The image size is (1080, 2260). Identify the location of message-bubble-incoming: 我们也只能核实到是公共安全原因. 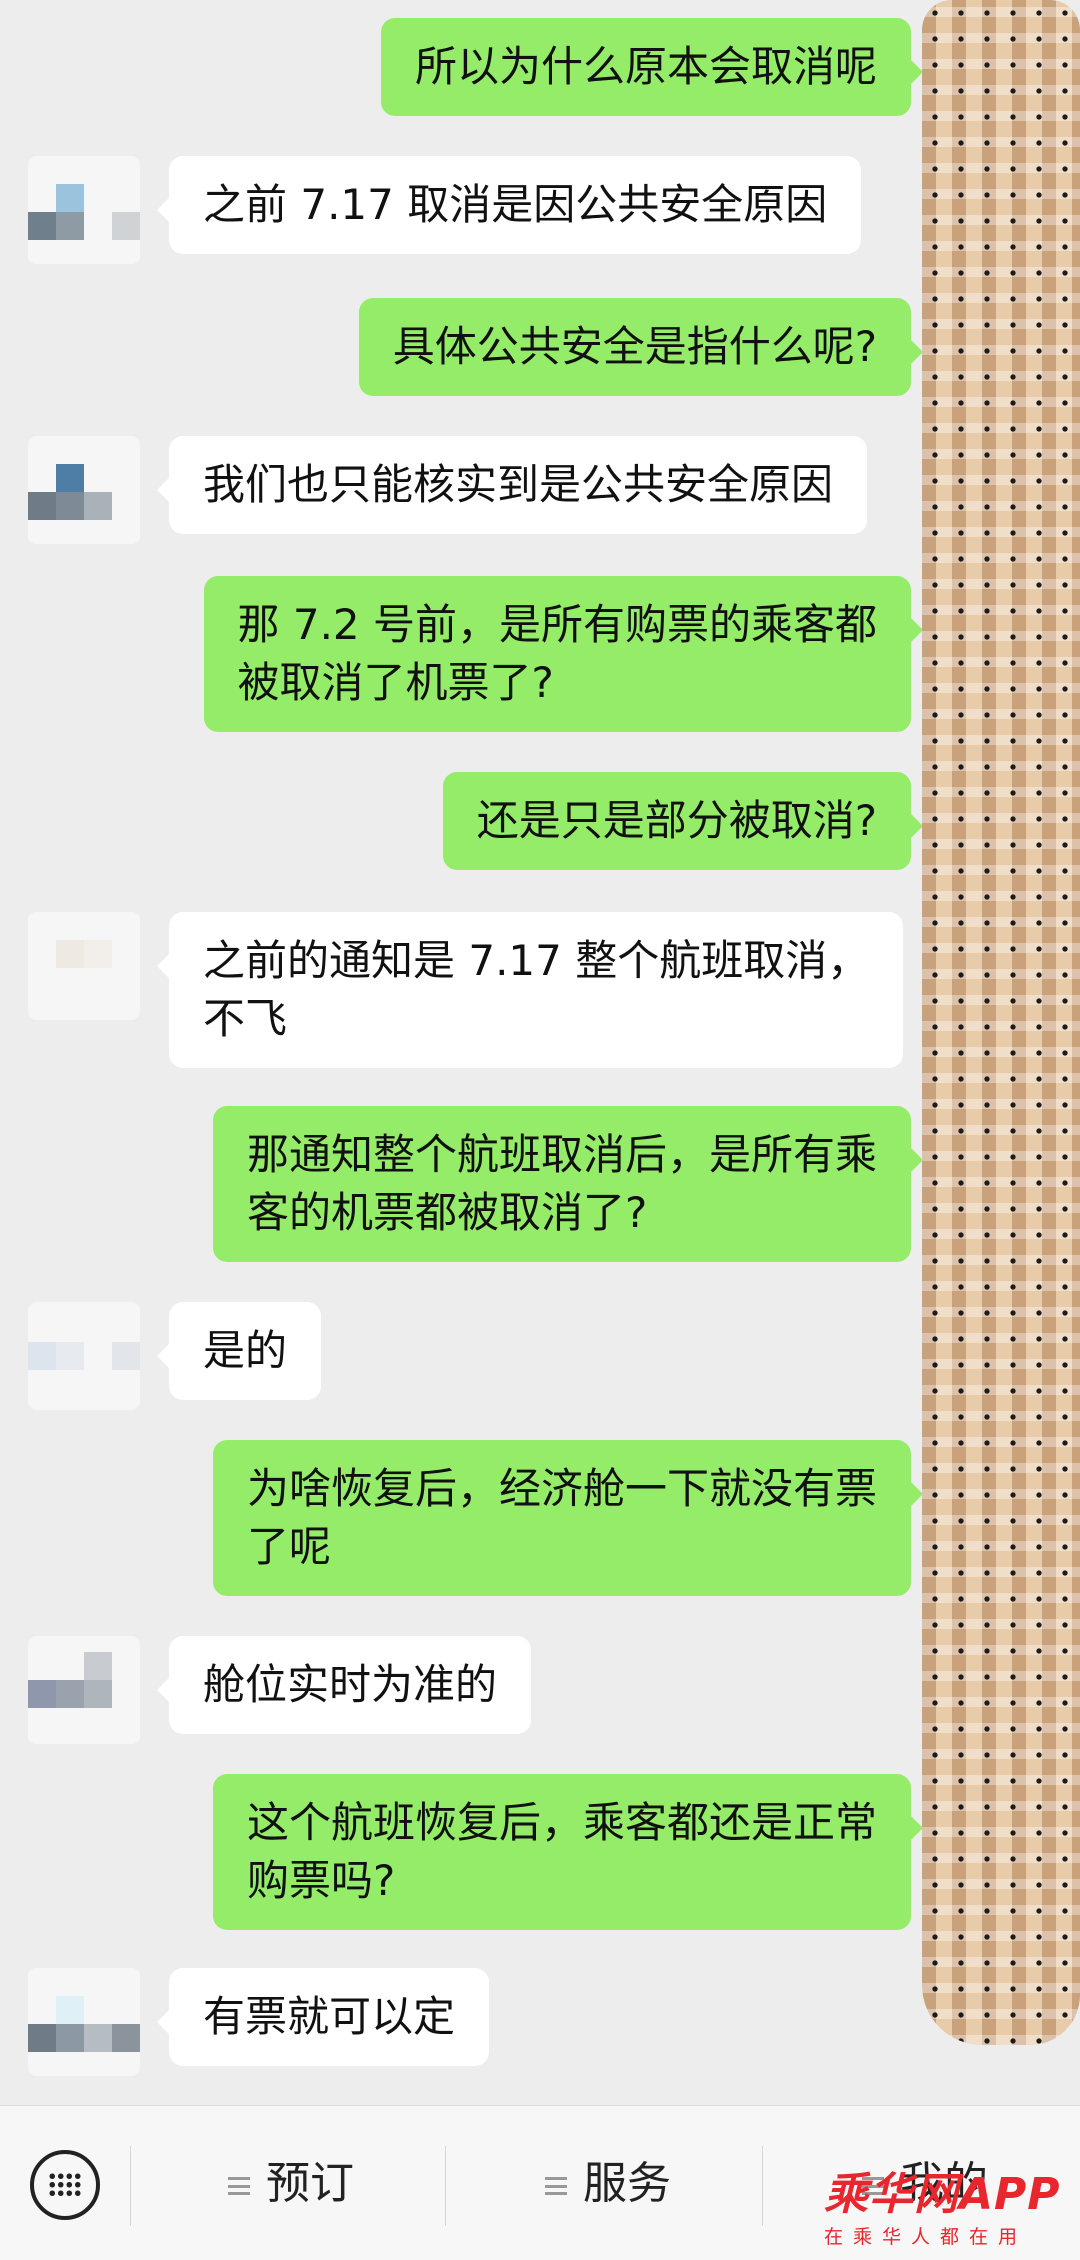
(512, 485).